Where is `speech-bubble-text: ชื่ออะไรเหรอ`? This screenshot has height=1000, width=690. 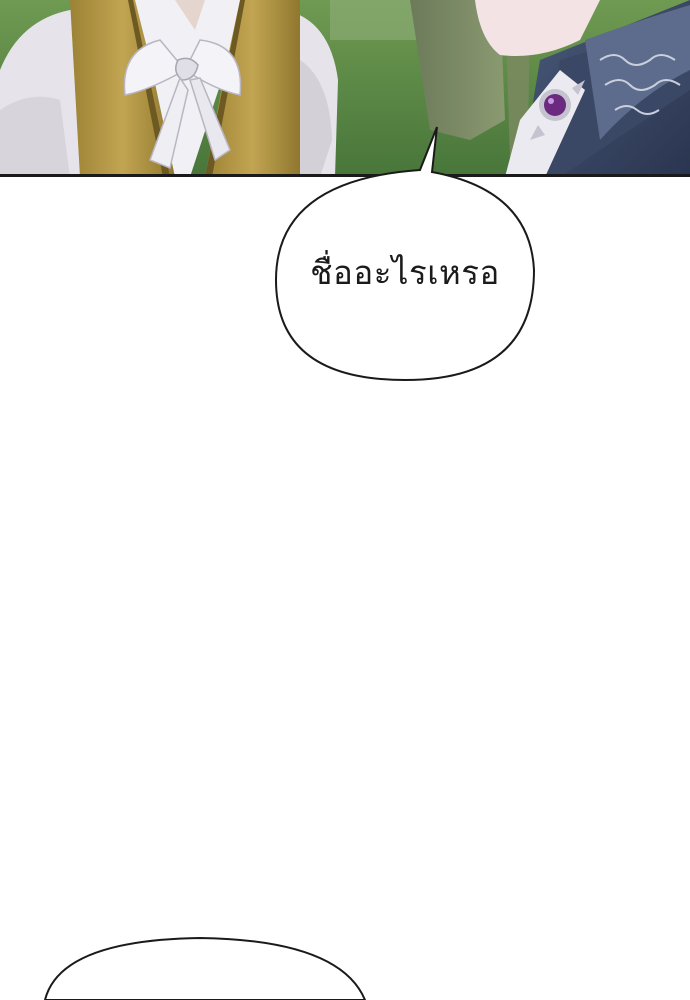
speech-bubble-text: ชื่ออะไรเหรอ is located at coordinates (405, 272).